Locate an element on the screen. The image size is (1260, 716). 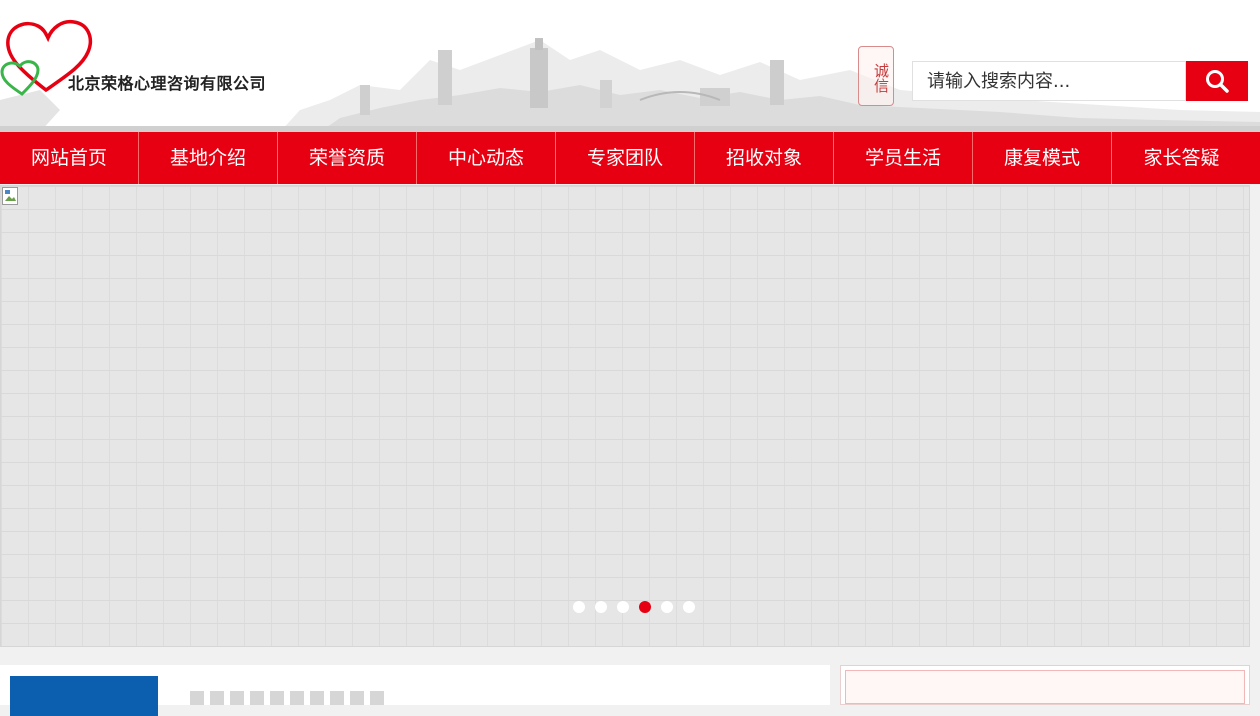
section-tab is located at coordinates (84, 696).